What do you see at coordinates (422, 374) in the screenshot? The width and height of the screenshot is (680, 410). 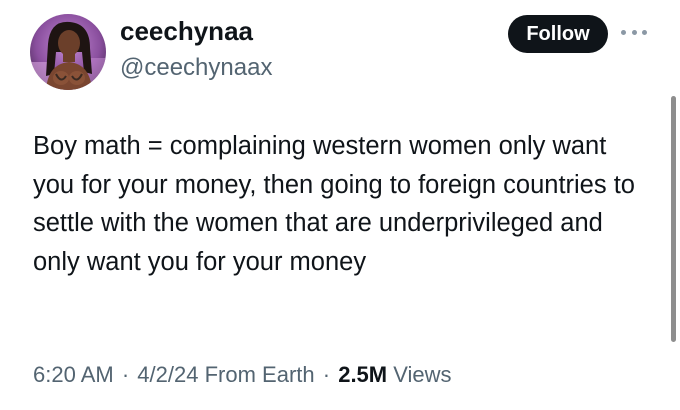 I see `views-label: Views` at bounding box center [422, 374].